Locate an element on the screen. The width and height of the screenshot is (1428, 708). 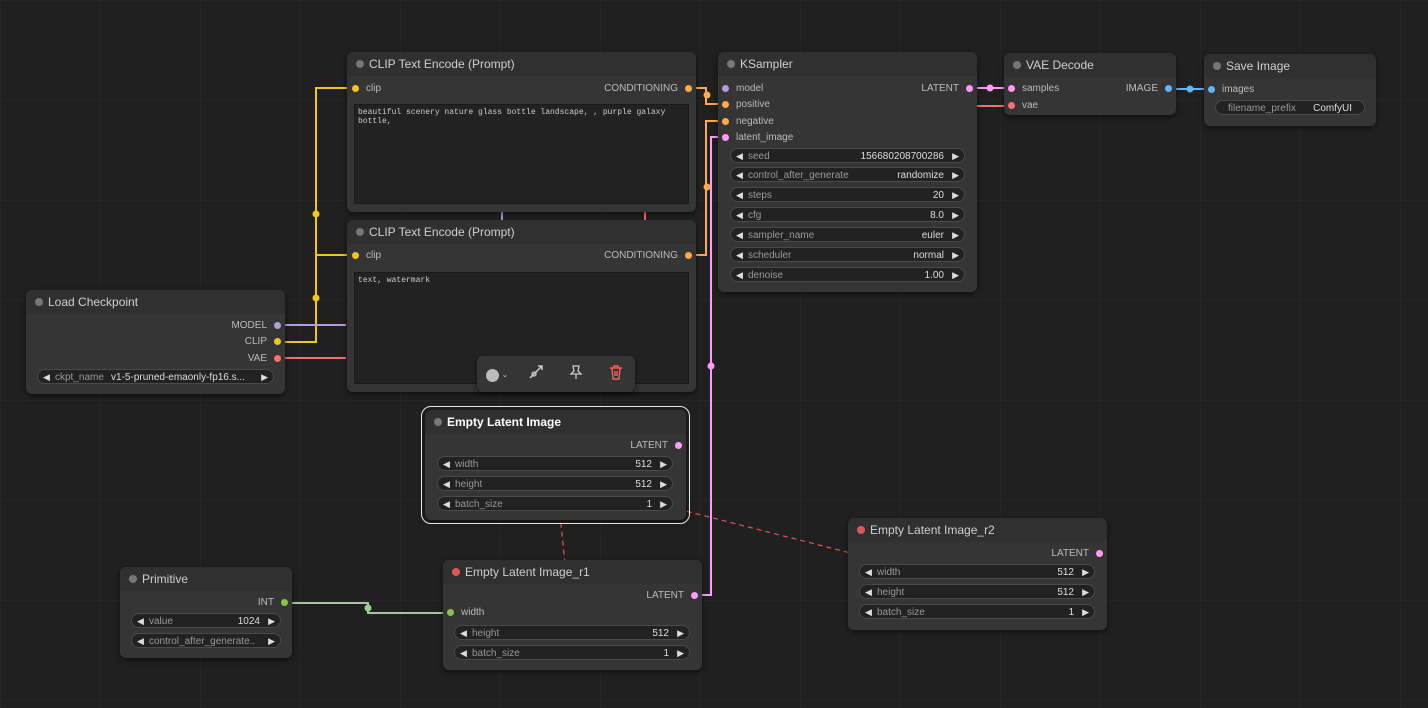
node-title: CLIP Text Encode (Prompt) is located at coordinates (521, 64).